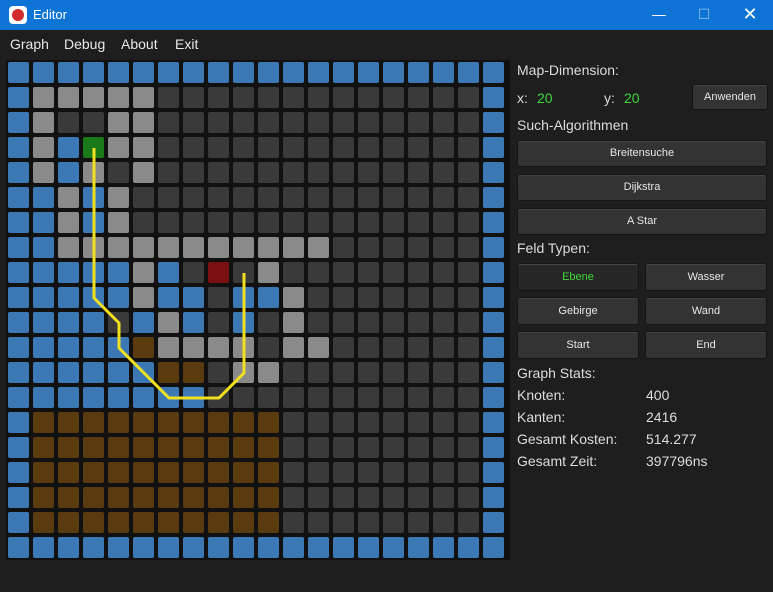  Describe the element at coordinates (730, 97) in the screenshot. I see `apply-button: Anwenden` at that location.